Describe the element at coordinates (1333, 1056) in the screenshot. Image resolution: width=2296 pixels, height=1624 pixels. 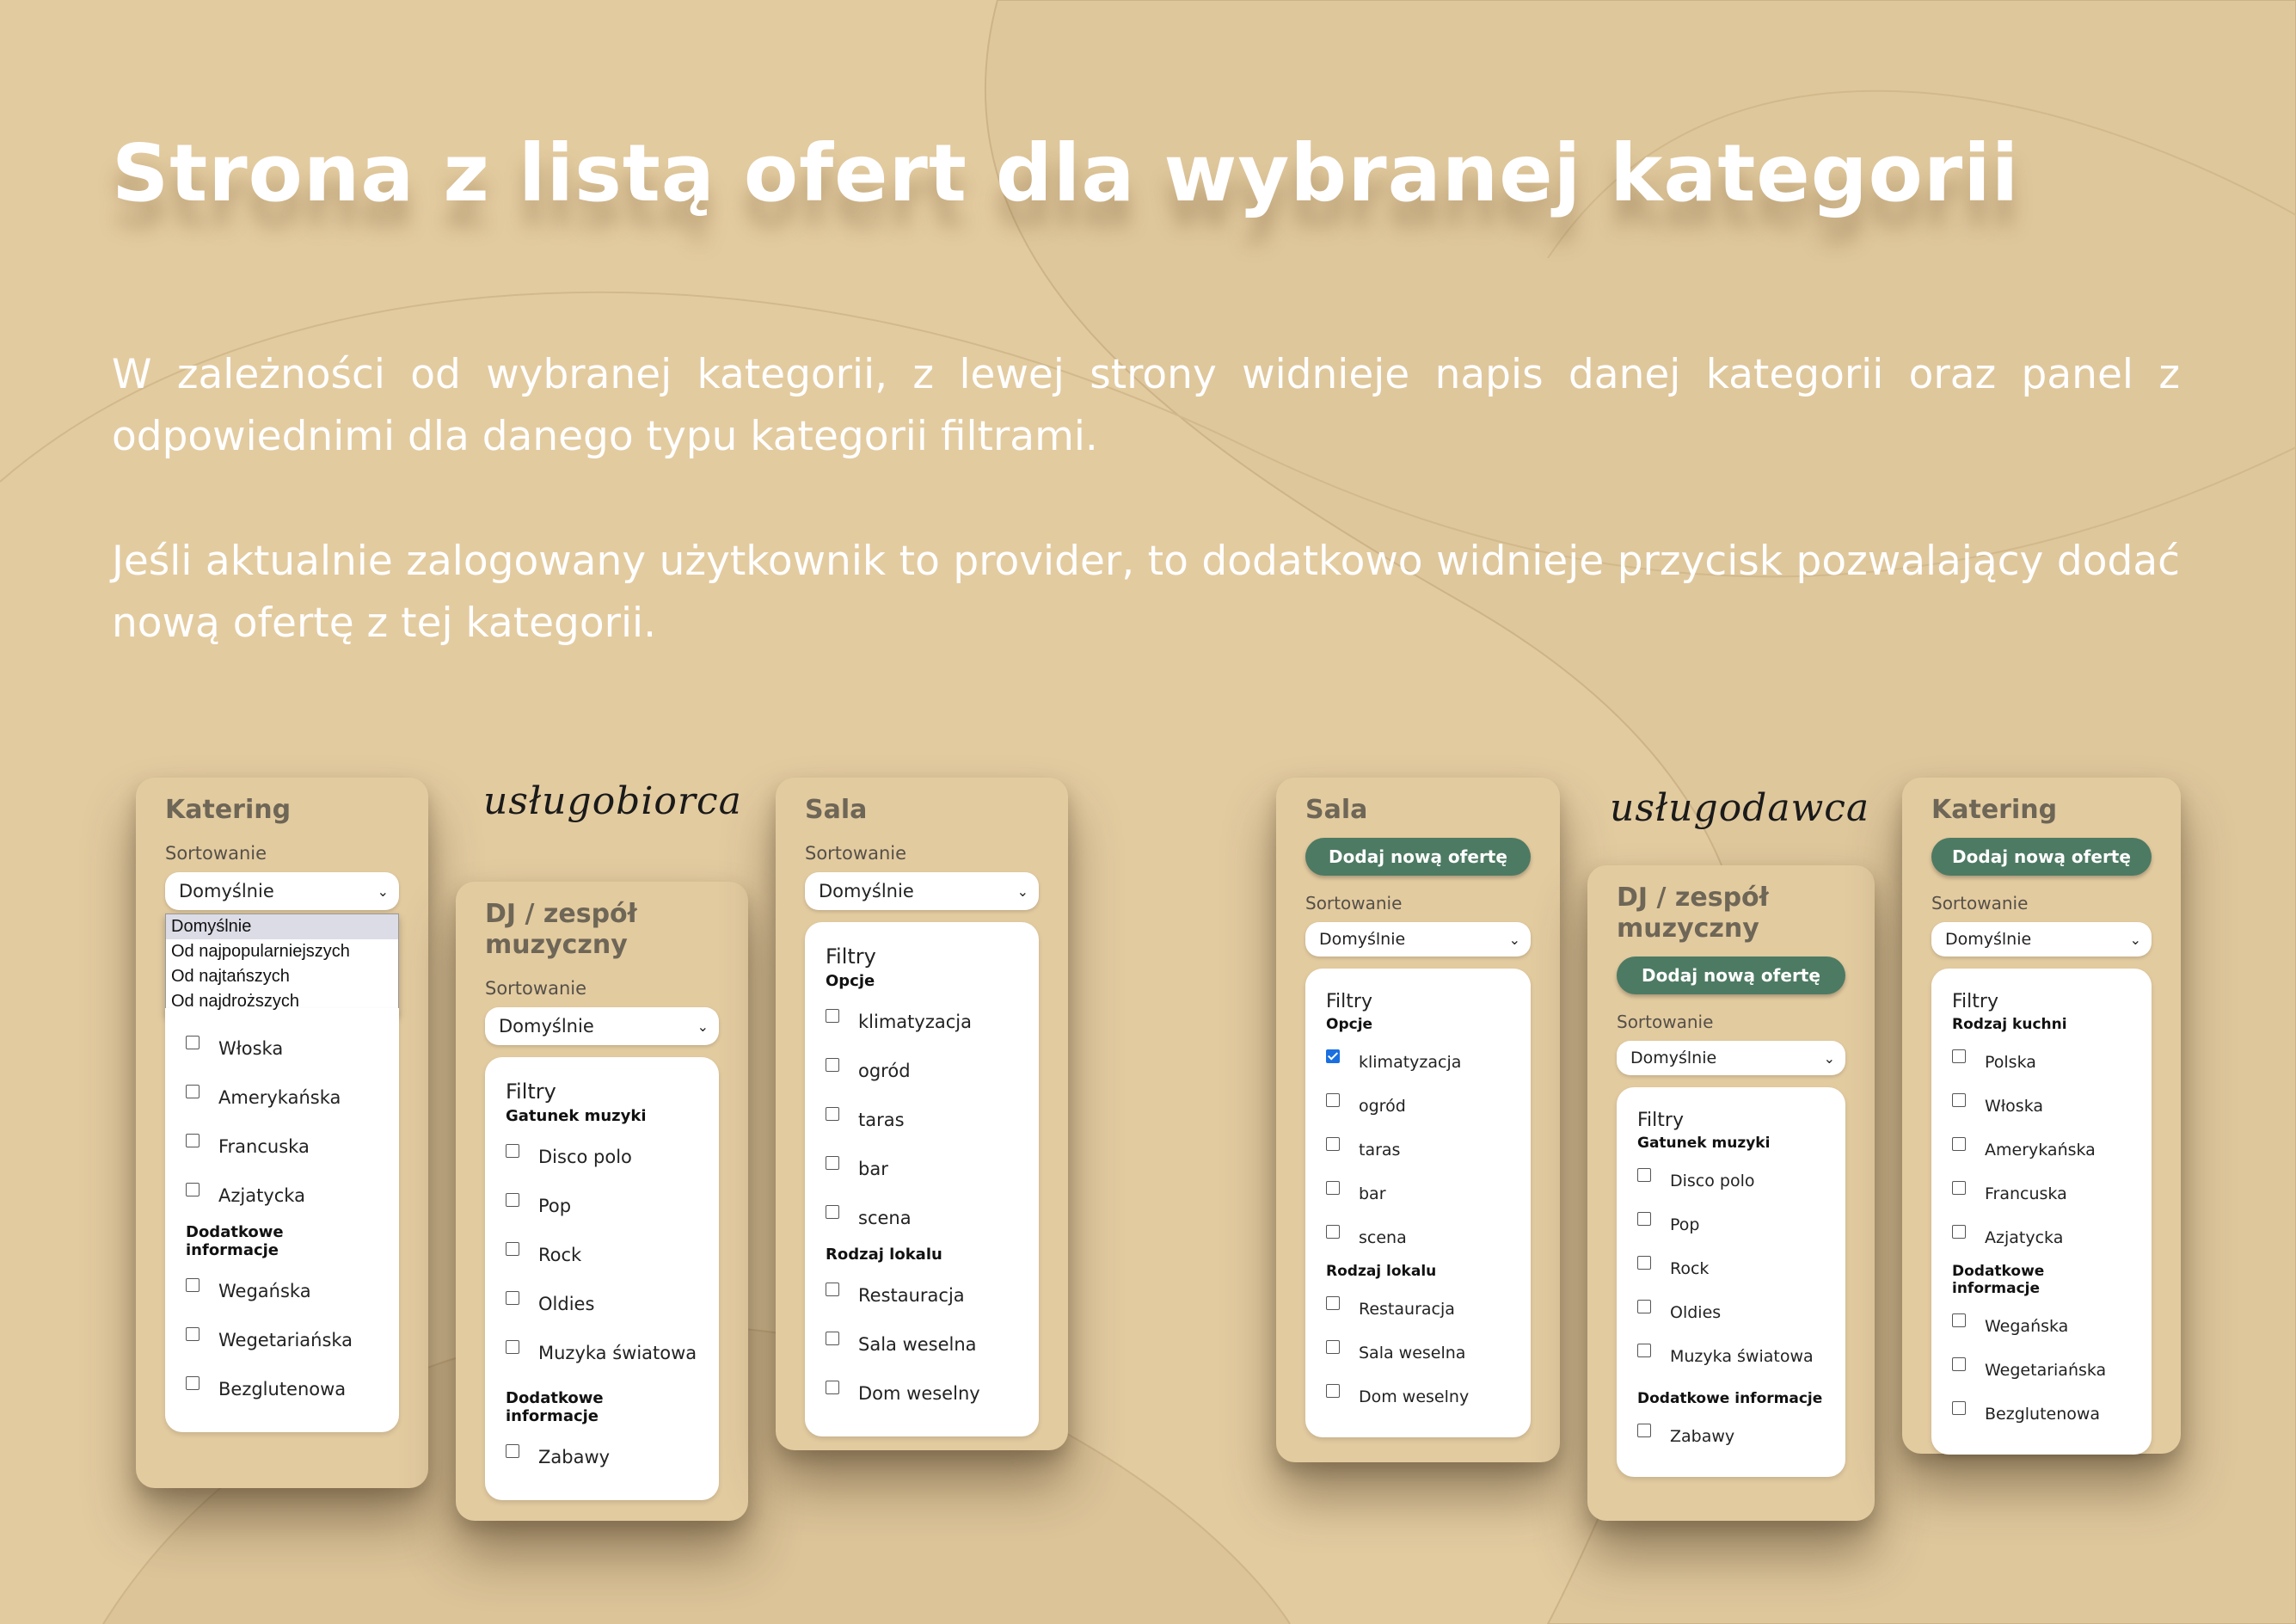
I see `checkbox-checked` at that location.